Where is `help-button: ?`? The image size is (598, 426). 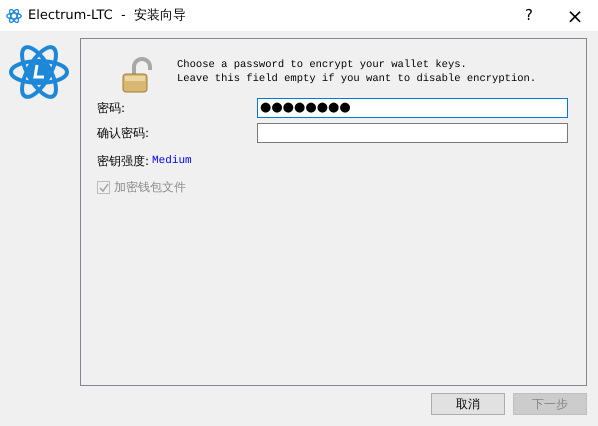
help-button: ? is located at coordinates (529, 15).